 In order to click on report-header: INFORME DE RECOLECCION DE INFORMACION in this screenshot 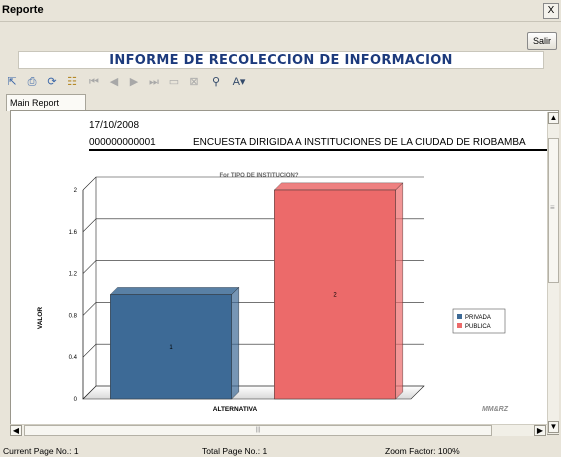, I will do `click(281, 60)`.